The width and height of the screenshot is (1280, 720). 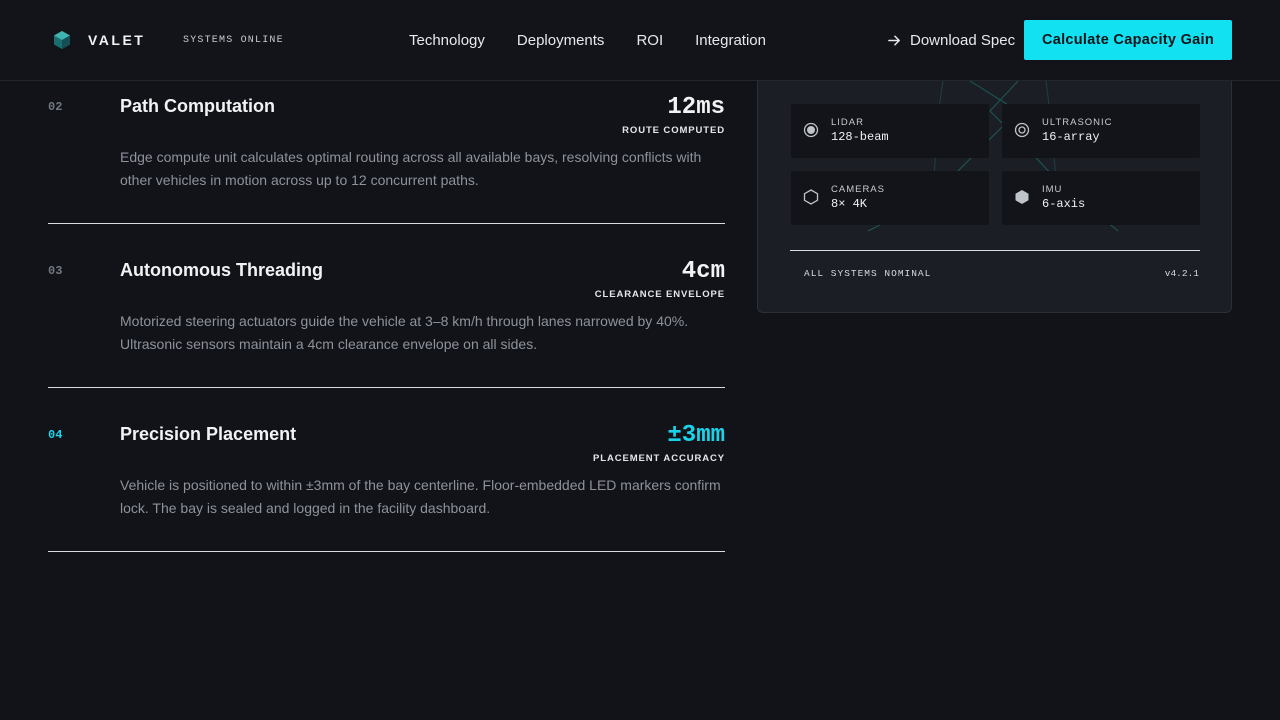 I want to click on radar-dot-icon, so click(x=811, y=130).